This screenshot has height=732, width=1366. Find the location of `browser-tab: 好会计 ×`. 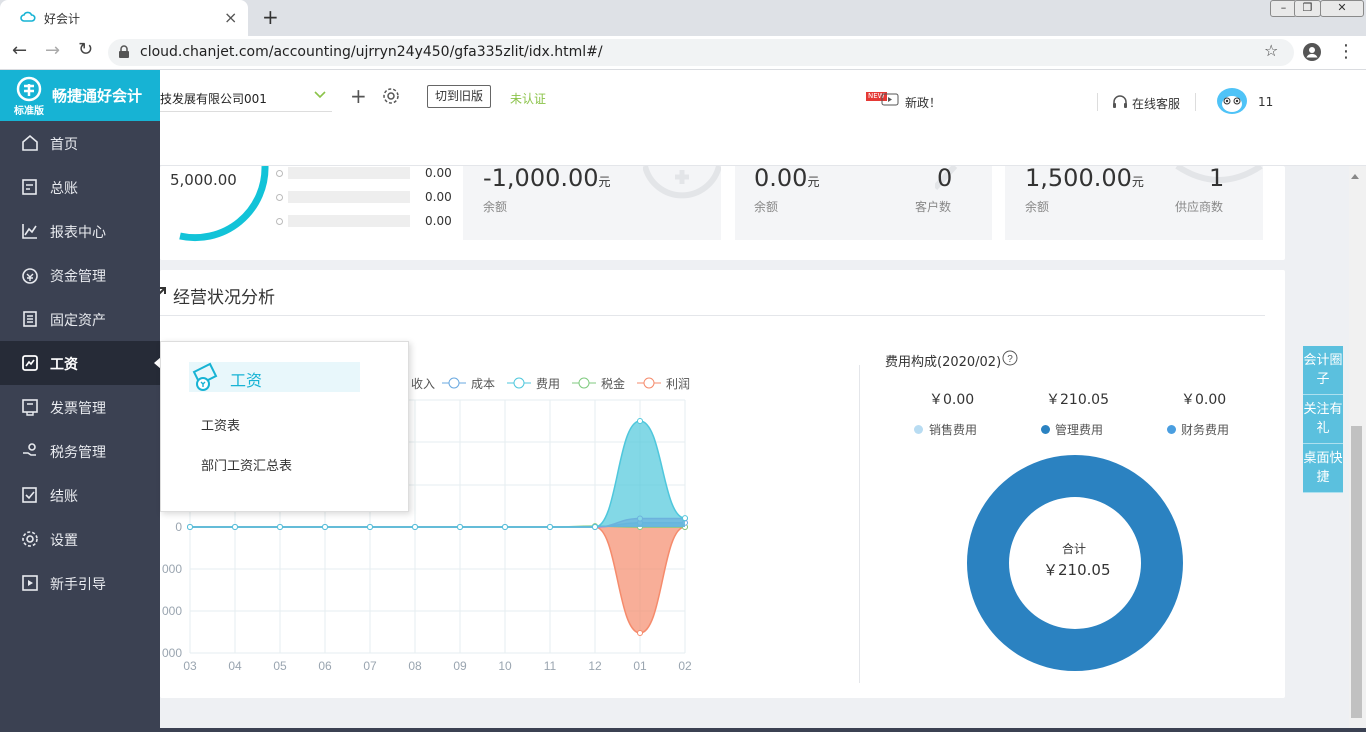

browser-tab: 好会计 × is located at coordinates (124, 18).